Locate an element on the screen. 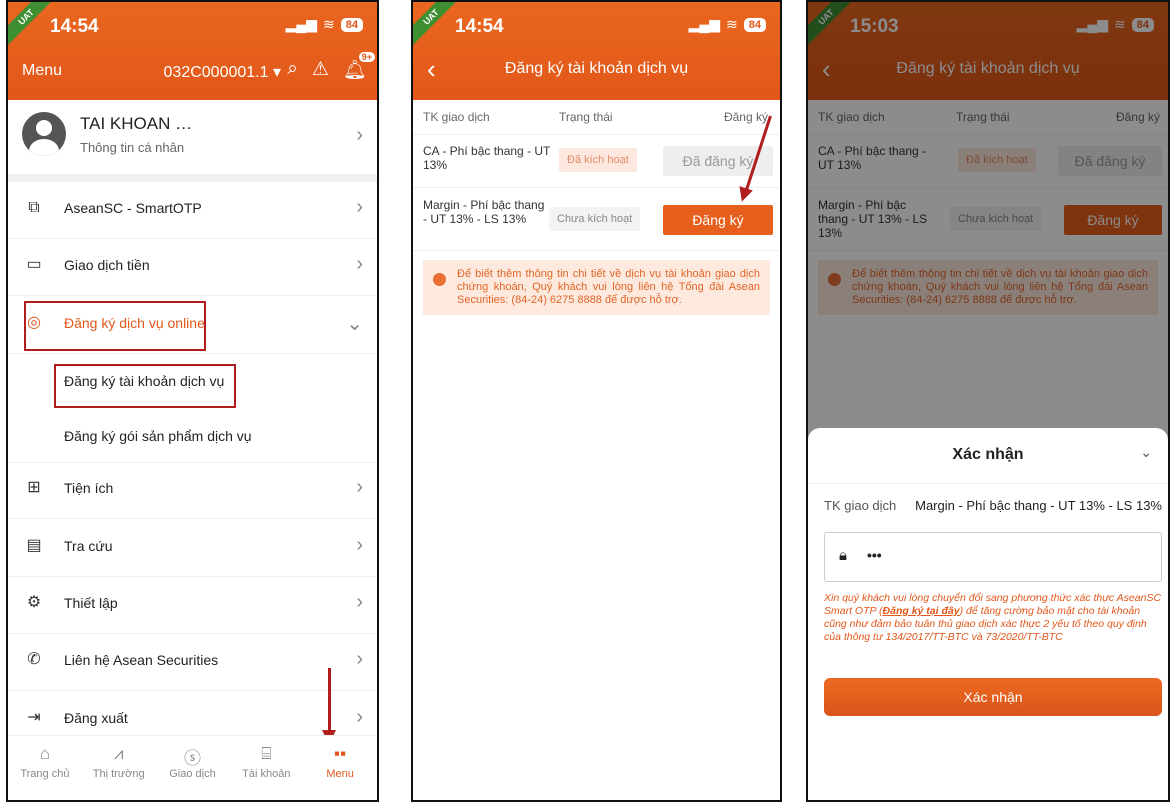 This screenshot has width=1176, height=802. menu-item-settings: ⚙ Thiết lập › is located at coordinates (192, 605).